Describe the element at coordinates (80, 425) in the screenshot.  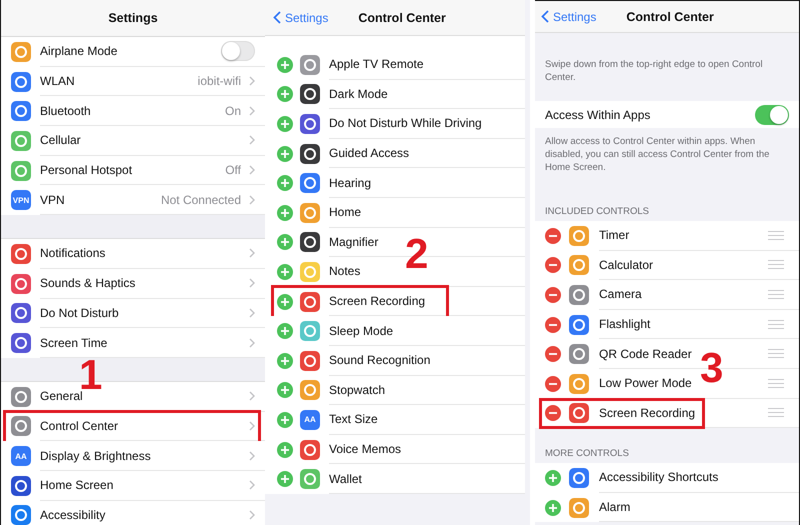
I see `row-label: Control Center` at that location.